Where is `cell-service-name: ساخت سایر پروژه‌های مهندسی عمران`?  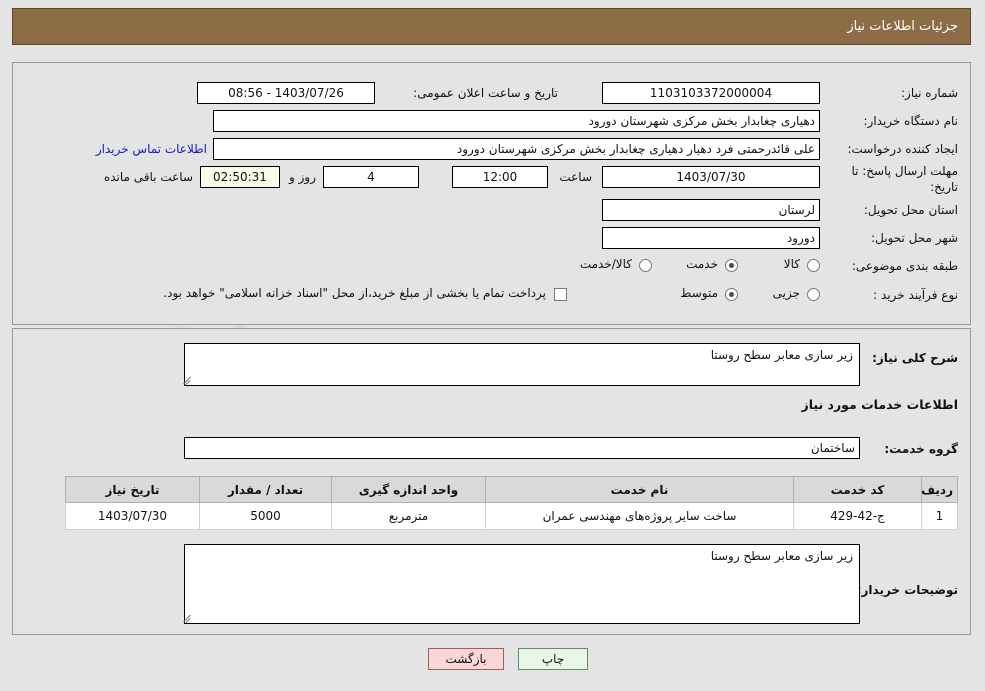
cell-service-name: ساخت سایر پروژه‌های مهندسی عمران is located at coordinates (639, 516).